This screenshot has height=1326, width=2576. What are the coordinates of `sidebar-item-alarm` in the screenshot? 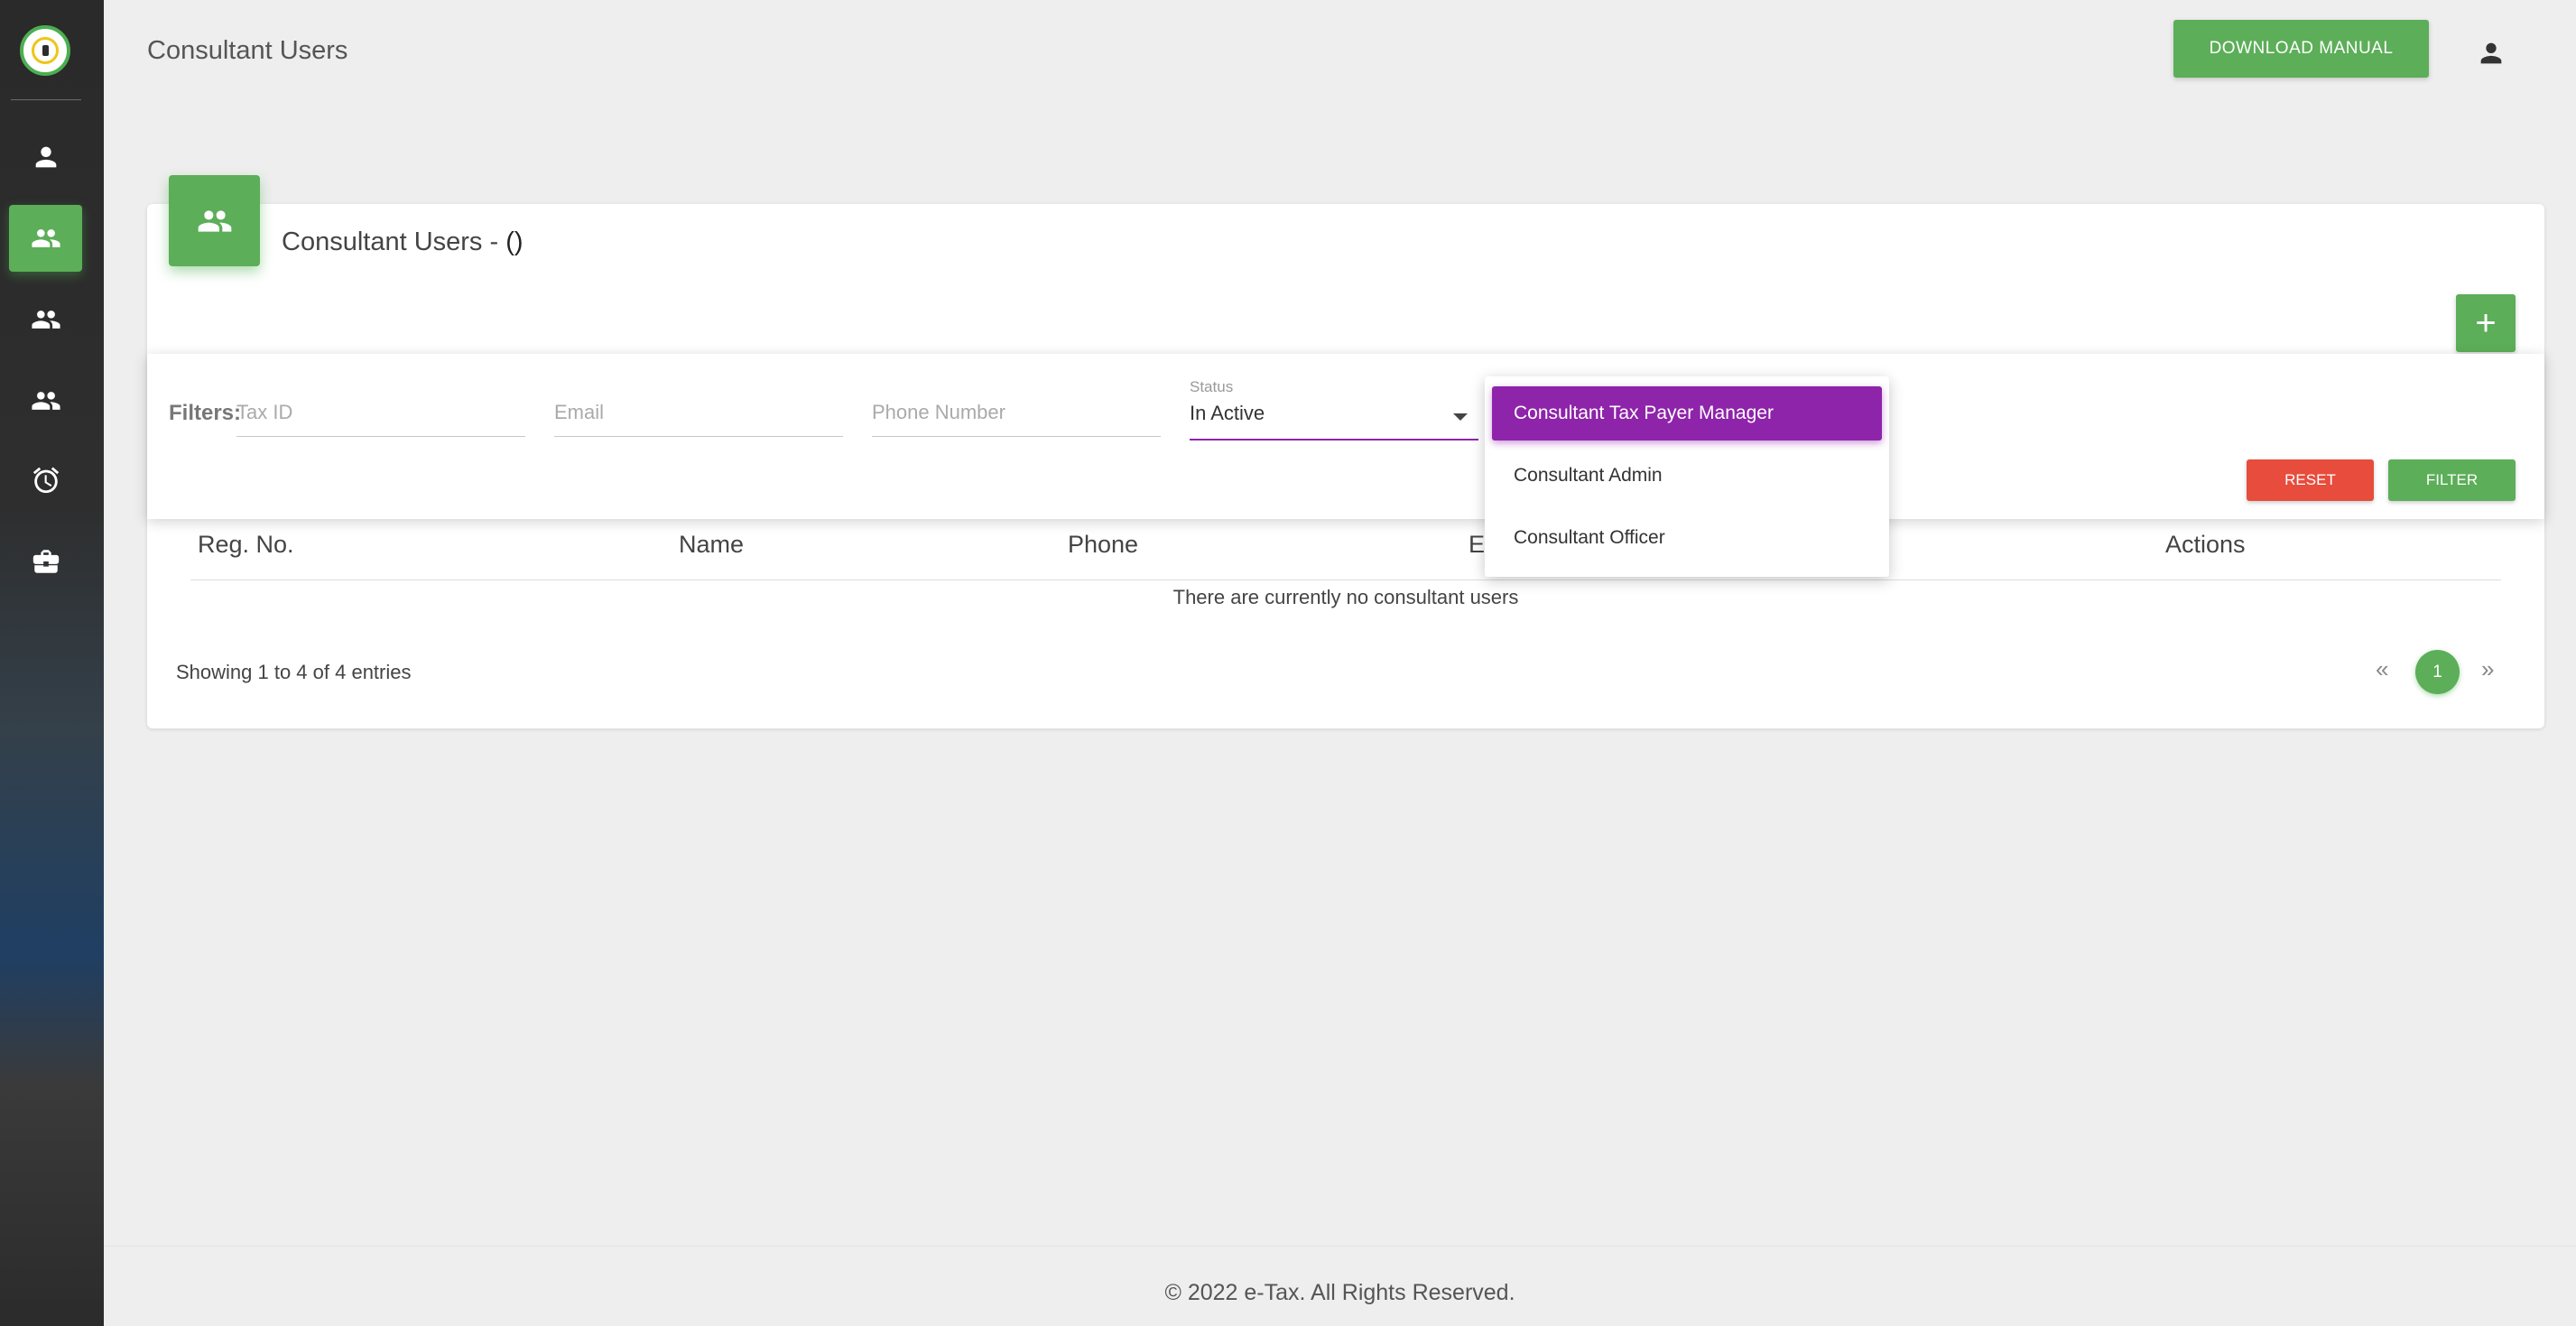 It's located at (45, 480).